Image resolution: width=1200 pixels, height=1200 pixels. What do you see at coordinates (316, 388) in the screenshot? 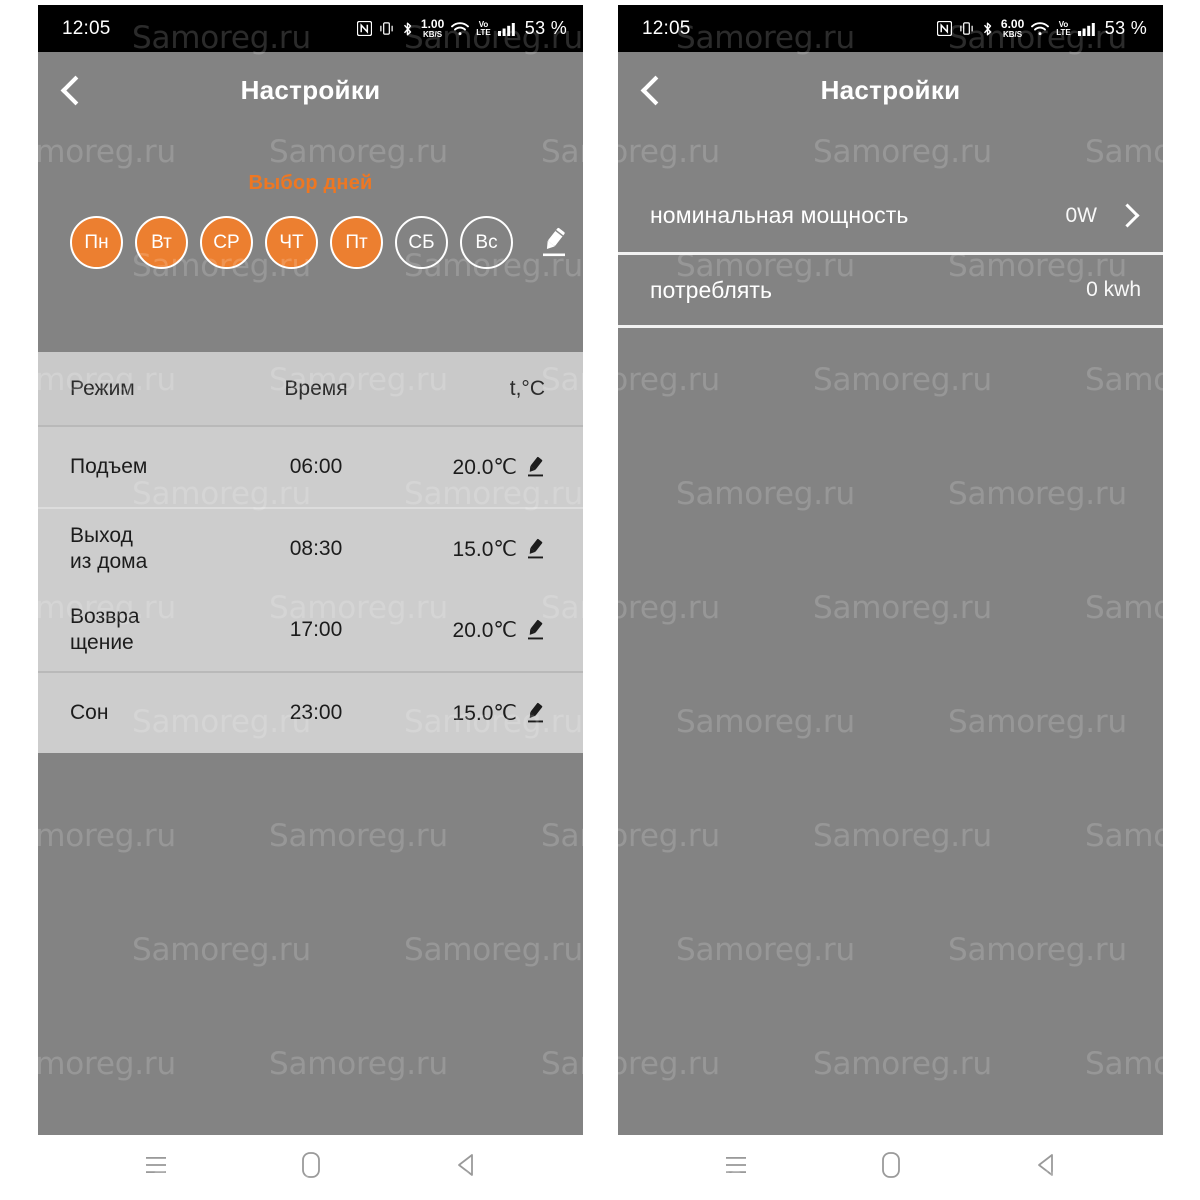
I see `column-header-time: Время` at bounding box center [316, 388].